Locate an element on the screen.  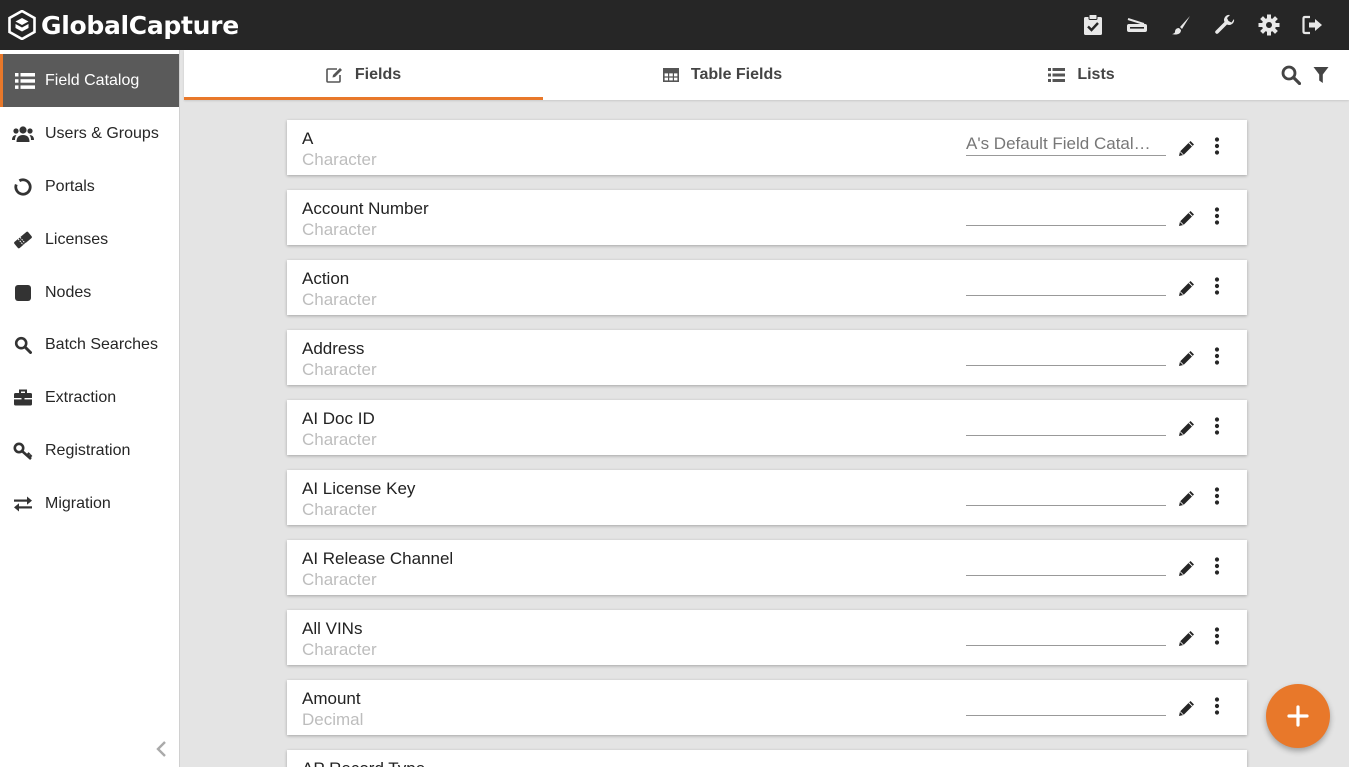
settings-button is located at coordinates (1269, 25).